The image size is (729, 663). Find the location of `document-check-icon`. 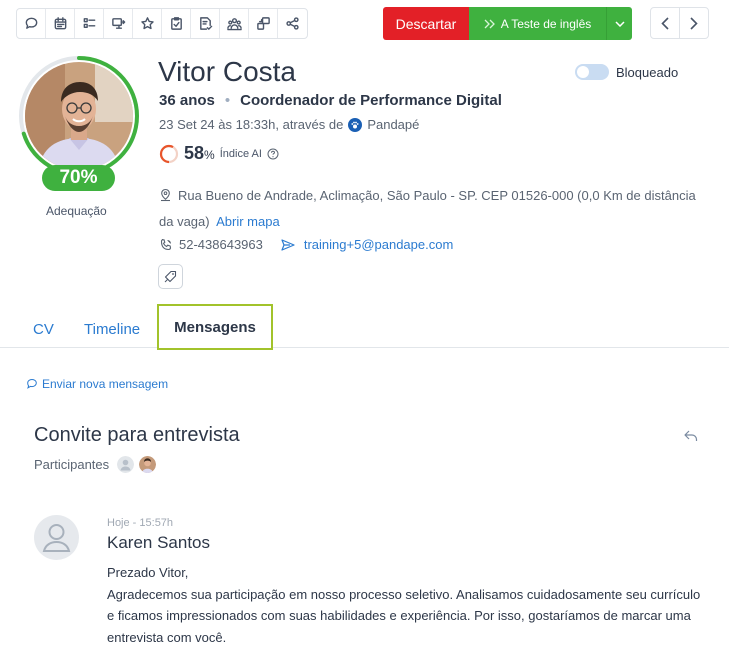

document-check-icon is located at coordinates (205, 23).